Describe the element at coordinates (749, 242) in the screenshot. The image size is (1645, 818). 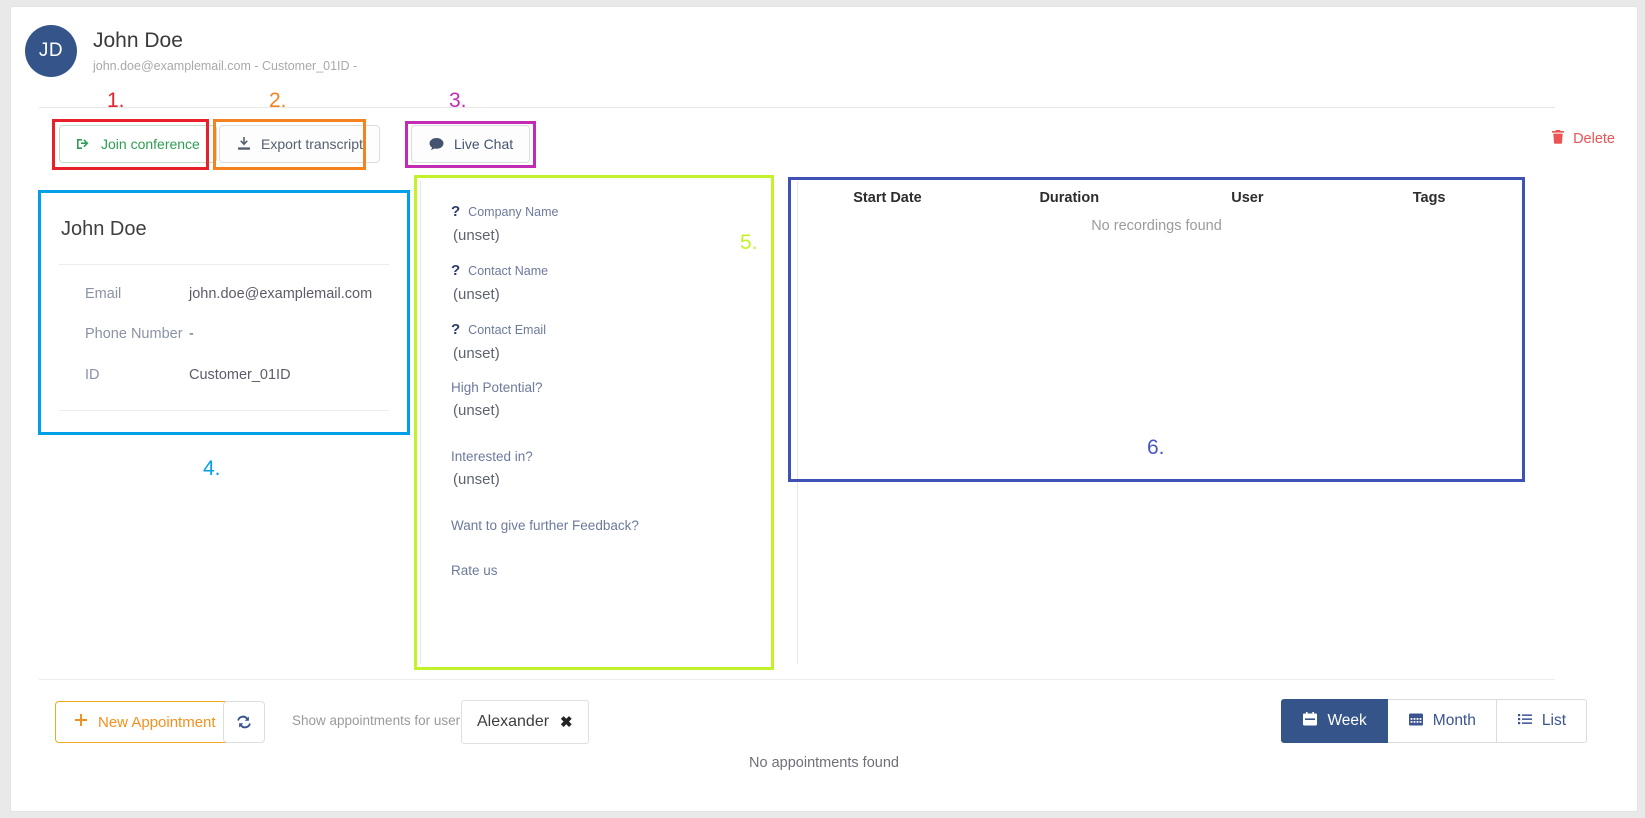
I see `annotation-number-5: 5.` at that location.